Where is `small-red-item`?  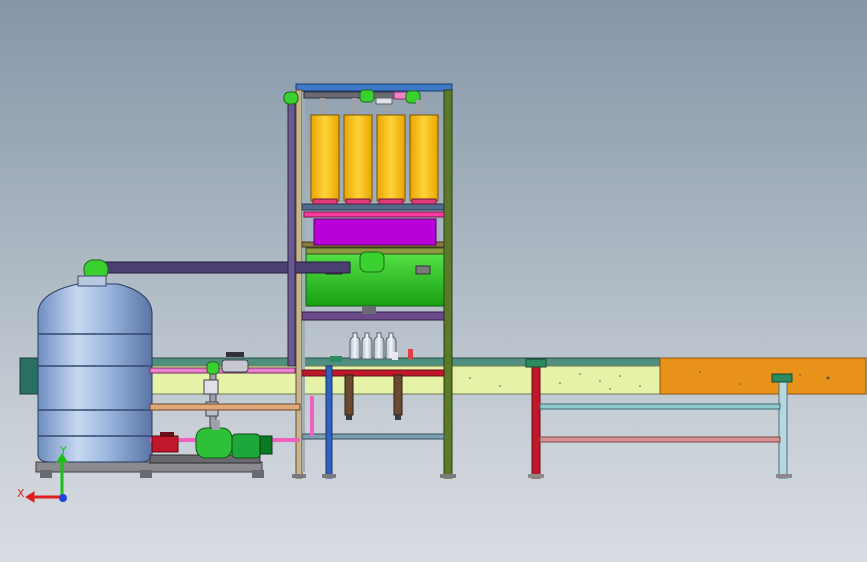 small-red-item is located at coordinates (410, 354).